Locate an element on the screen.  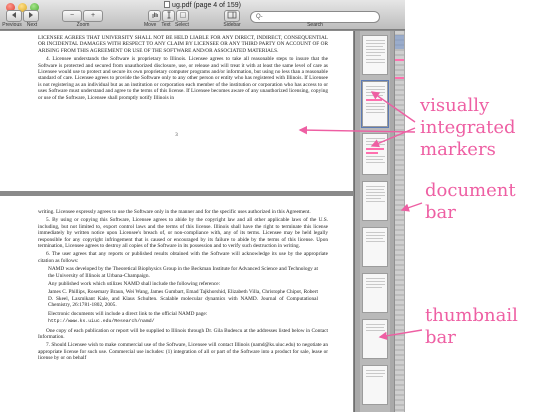
text-label: Text is located at coordinates (166, 25).